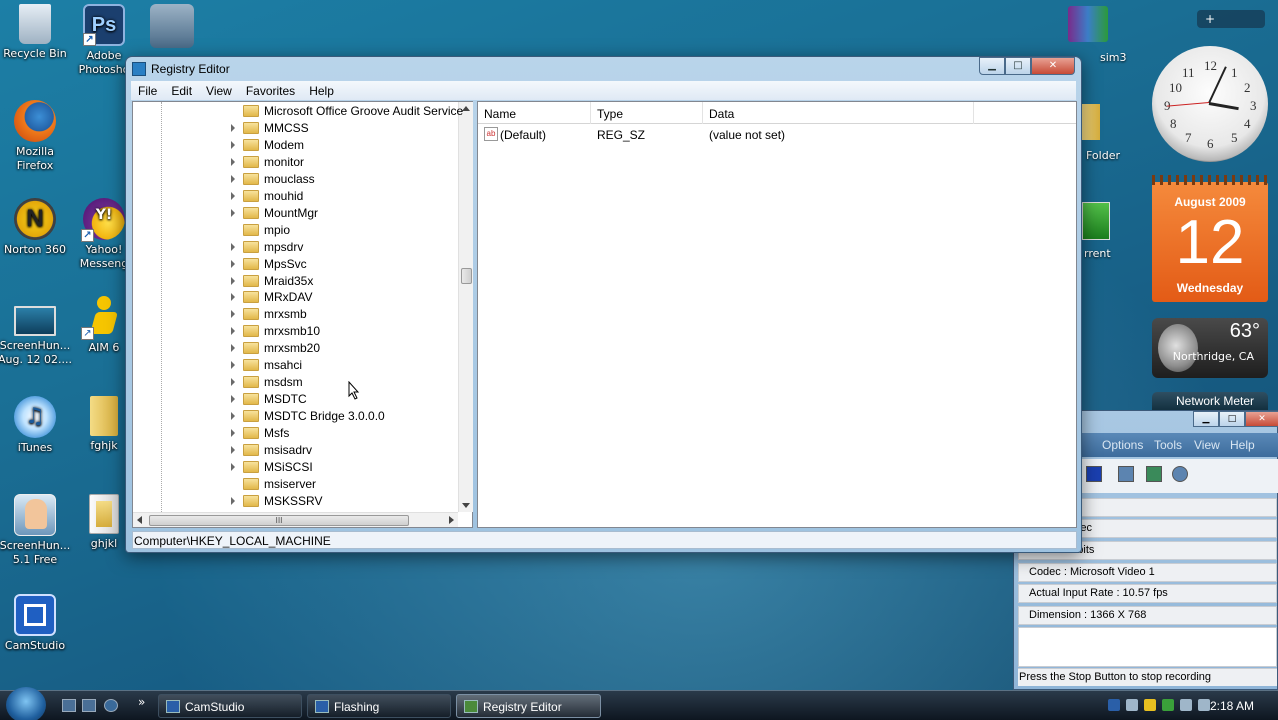 This screenshot has width=1278, height=720. Describe the element at coordinates (500, 115) in the screenshot. I see `column-header-name: Name` at that location.